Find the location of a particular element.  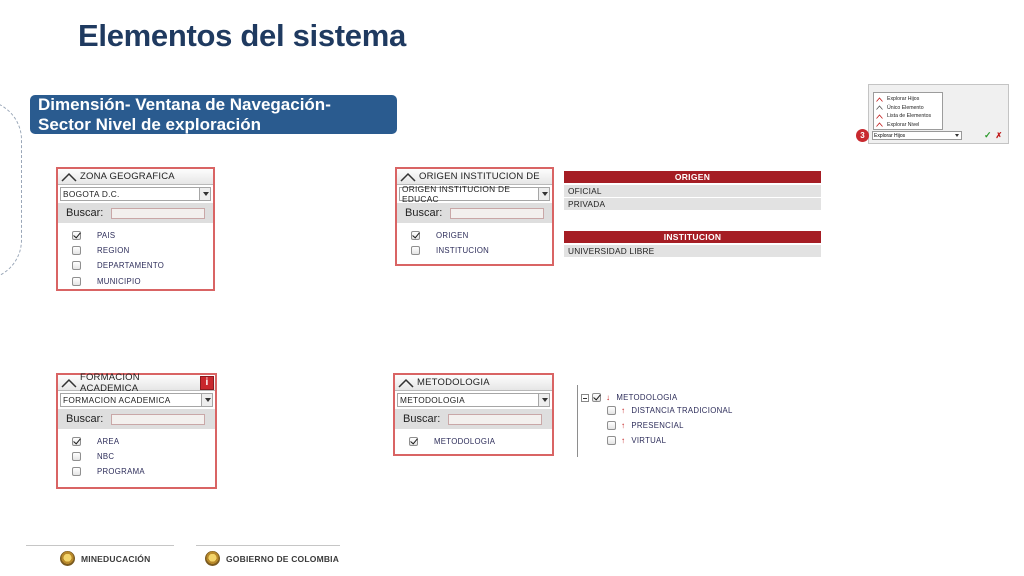

table-row: OFICIAL is located at coordinates (692, 191).